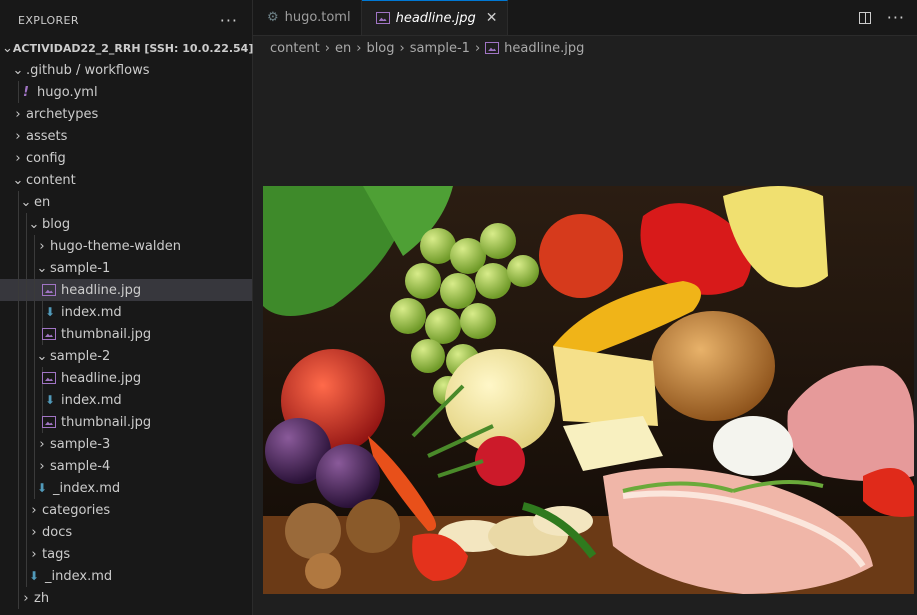 The image size is (917, 615). I want to click on workspace-root-label: ACTIVIDAD22_2_RRH [SSH: 10.0.22.54], so click(133, 48).